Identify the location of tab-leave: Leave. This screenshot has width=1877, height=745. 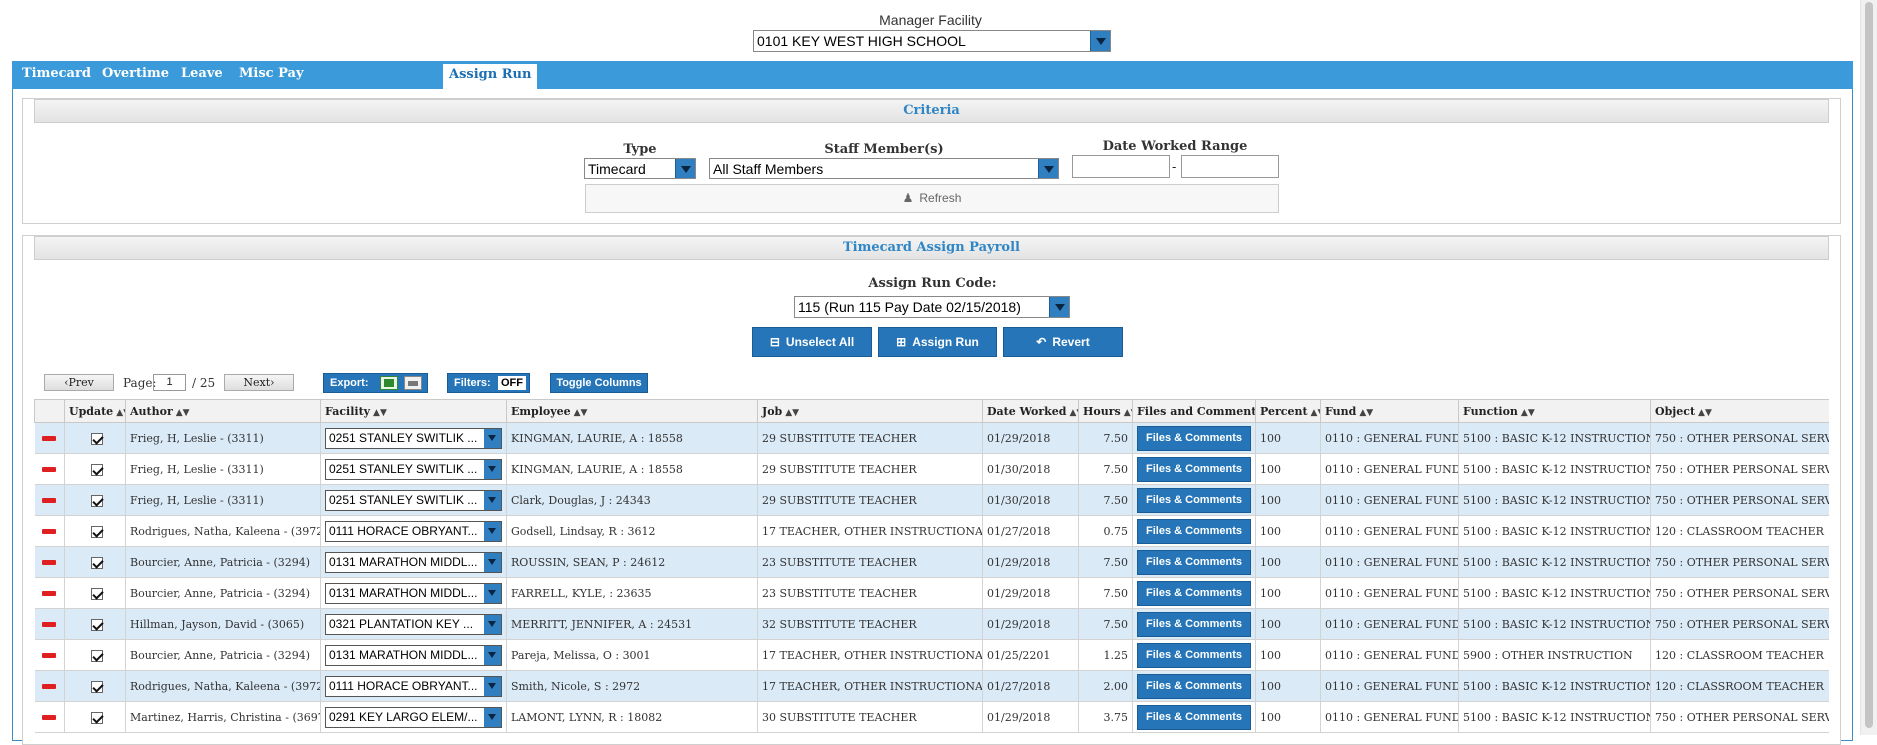
(202, 73).